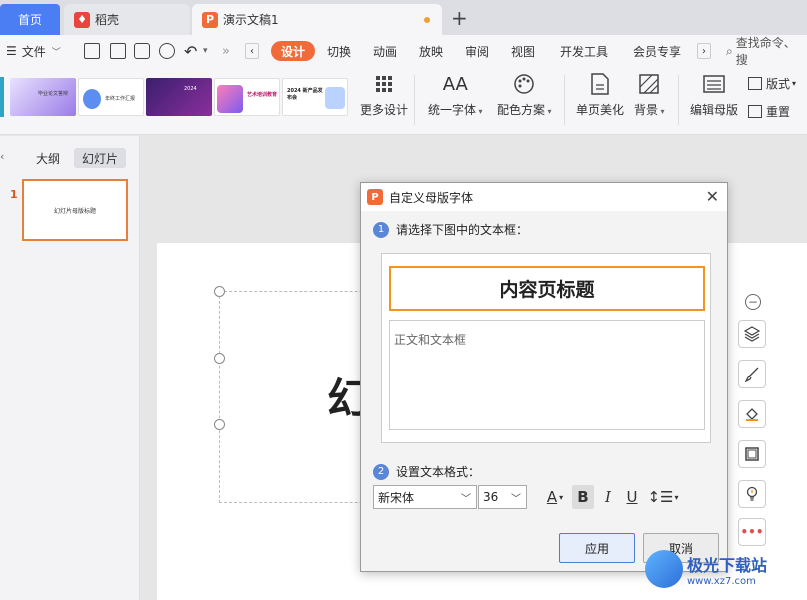 The image size is (807, 600). What do you see at coordinates (524, 95) in the screenshot?
I see `color-scheme-button: 配色方案` at bounding box center [524, 95].